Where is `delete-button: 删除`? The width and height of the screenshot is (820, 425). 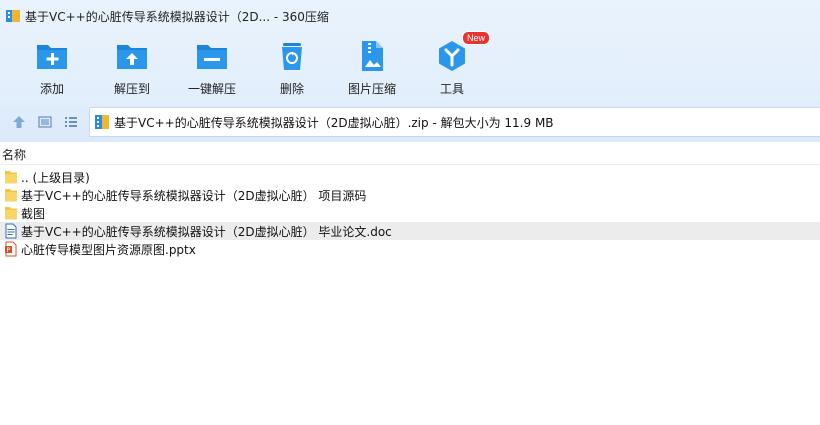 delete-button: 删除 is located at coordinates (292, 67).